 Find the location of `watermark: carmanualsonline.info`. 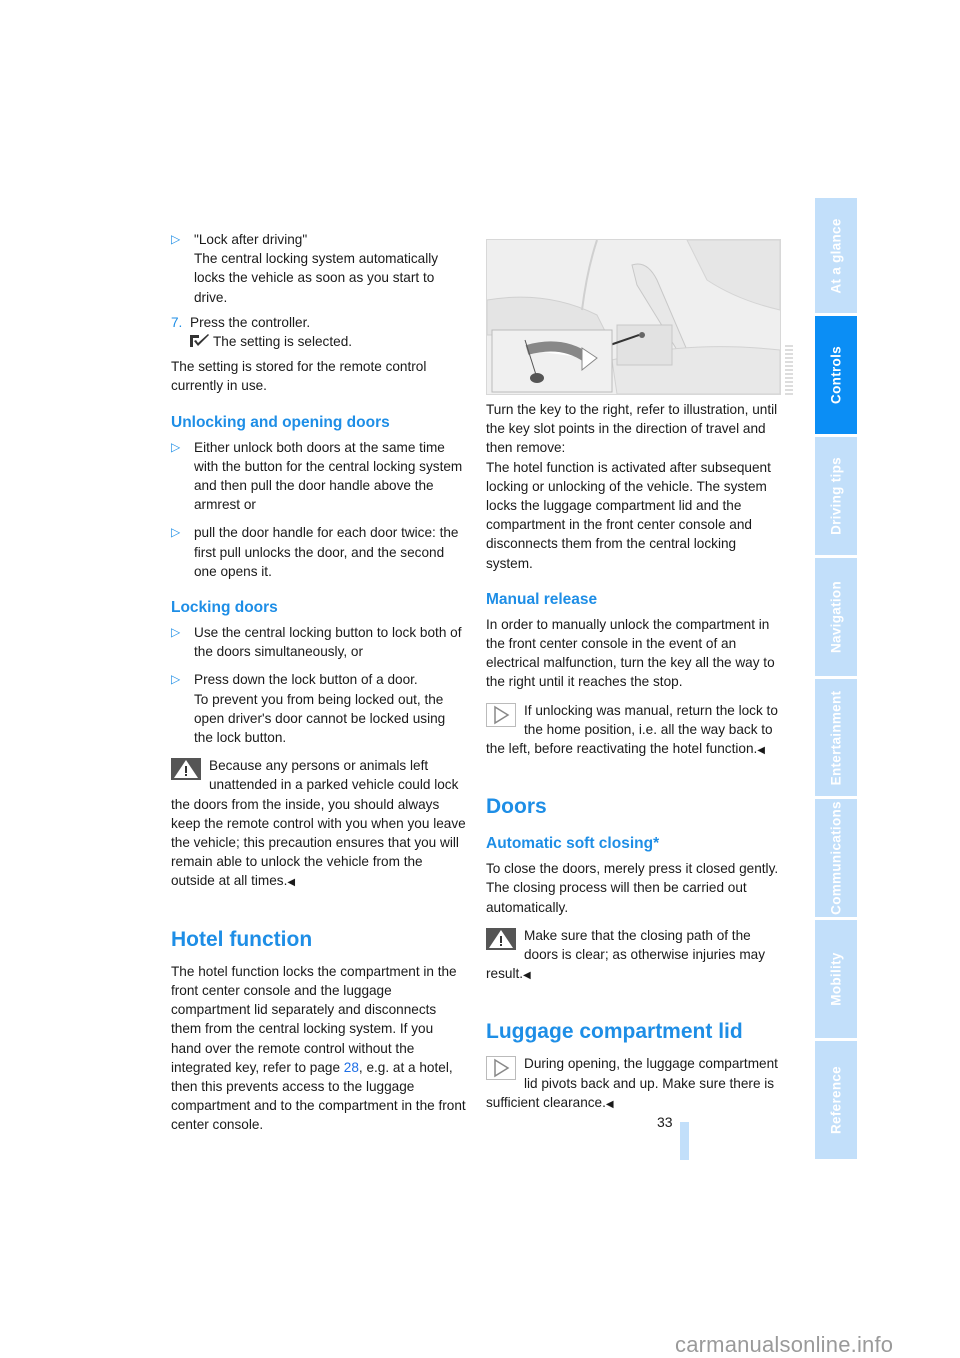

watermark: carmanualsonline.info is located at coordinates (784, 1344).